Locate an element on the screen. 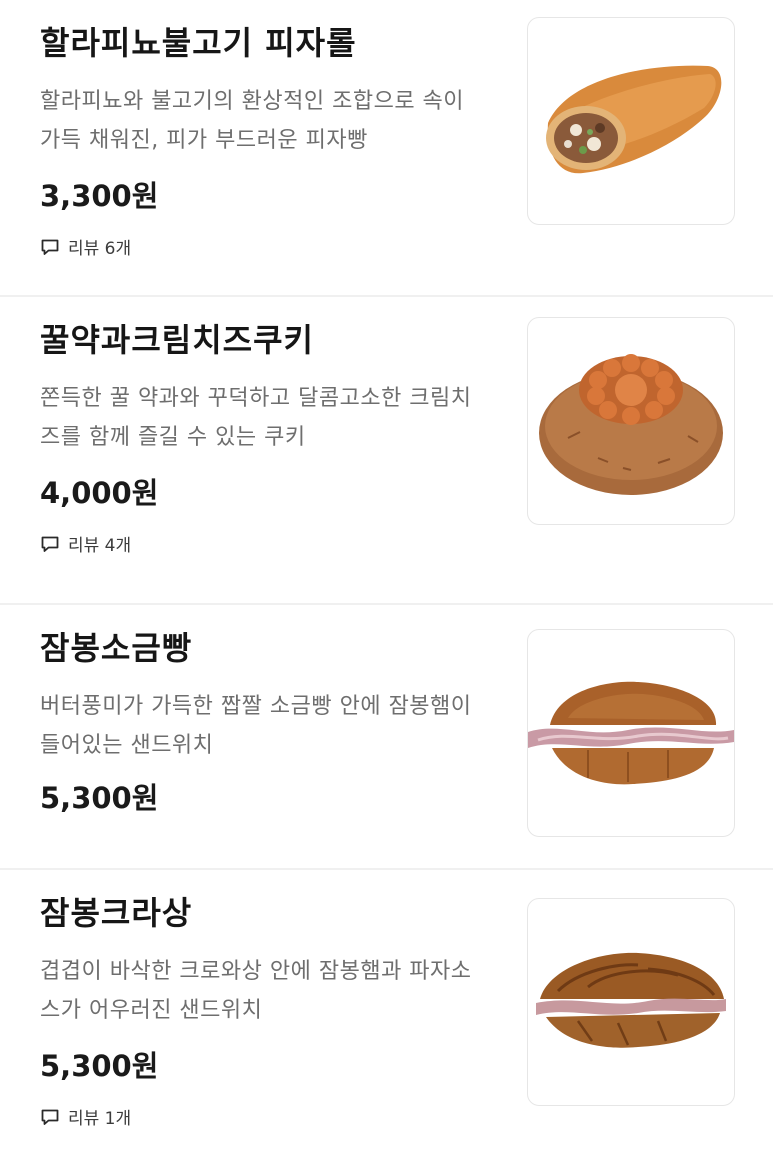 The image size is (773, 1162). item-title: 꿀약과크림치즈쿠키 is located at coordinates (177, 340).